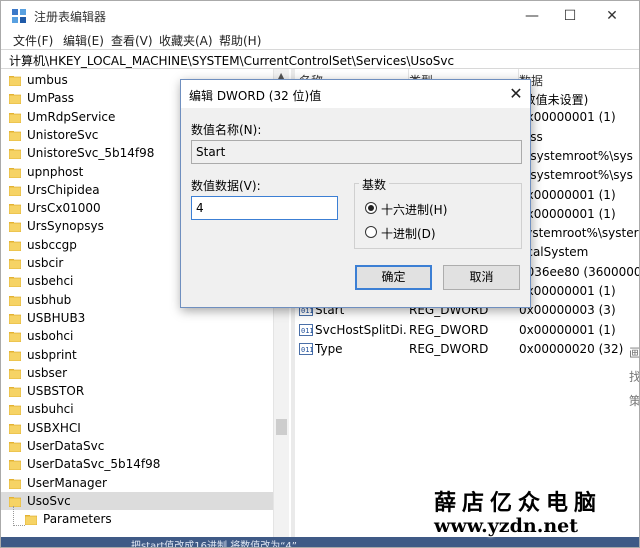 This screenshot has width=640, height=548. I want to click on tree-item-label: UserManager, so click(67, 482).